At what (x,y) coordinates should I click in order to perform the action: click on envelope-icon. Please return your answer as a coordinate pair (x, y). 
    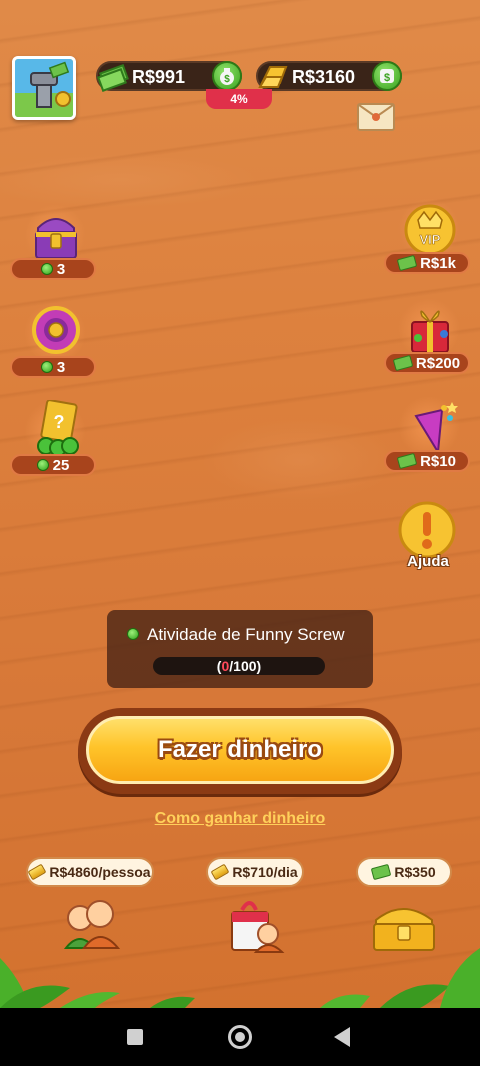
    Looking at the image, I should click on (376, 112).